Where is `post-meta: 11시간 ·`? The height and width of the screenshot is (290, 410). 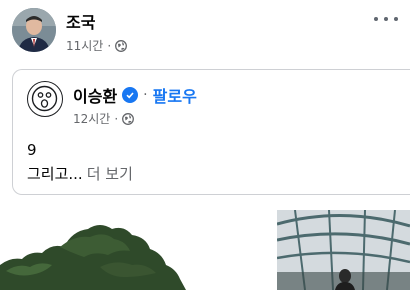
post-meta: 11시간 · is located at coordinates (97, 45).